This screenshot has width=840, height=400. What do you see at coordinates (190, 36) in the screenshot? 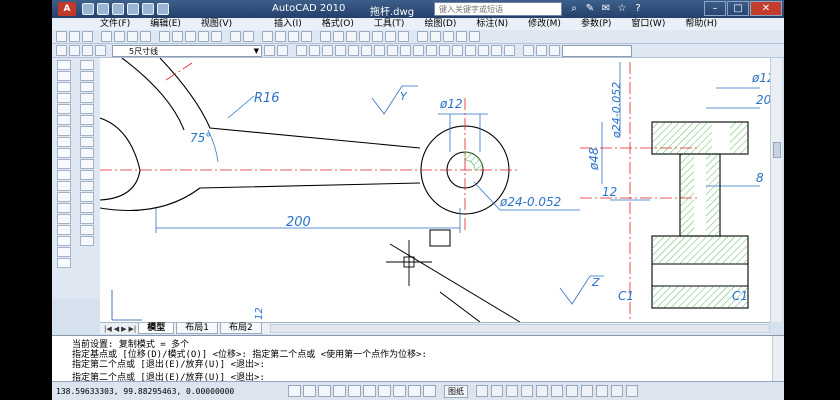
I see `paste-icon` at bounding box center [190, 36].